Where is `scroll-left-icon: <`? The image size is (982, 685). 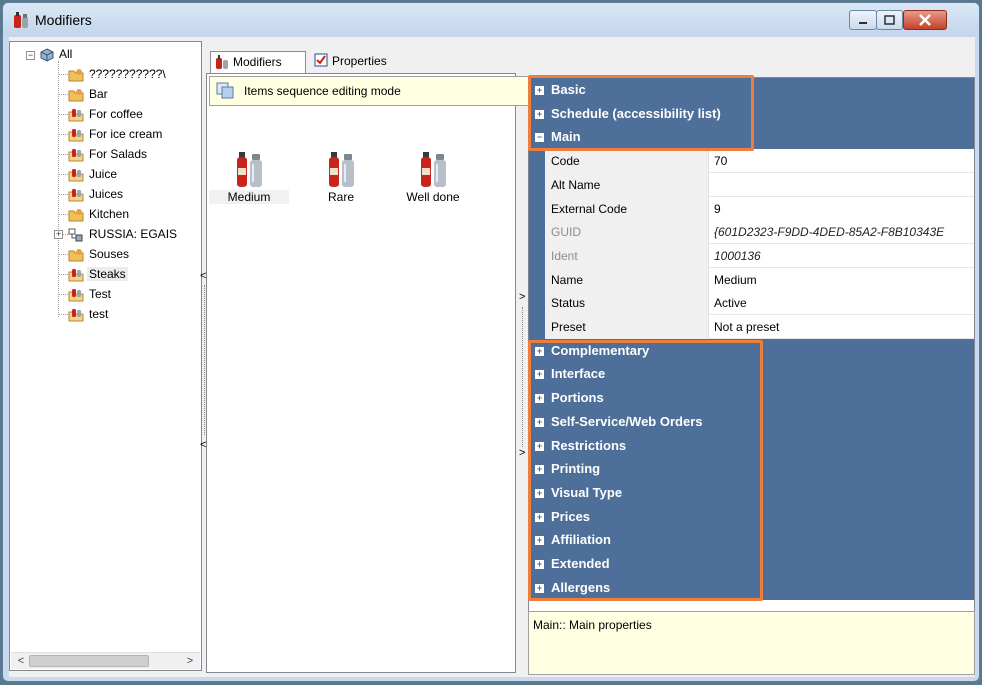
scroll-left-icon: < is located at coordinates (21, 661).